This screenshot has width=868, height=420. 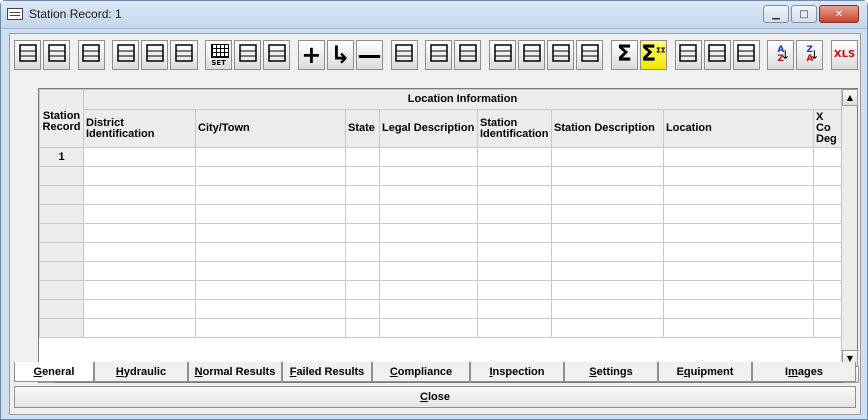 I want to click on grid-button, so click(x=746, y=55).